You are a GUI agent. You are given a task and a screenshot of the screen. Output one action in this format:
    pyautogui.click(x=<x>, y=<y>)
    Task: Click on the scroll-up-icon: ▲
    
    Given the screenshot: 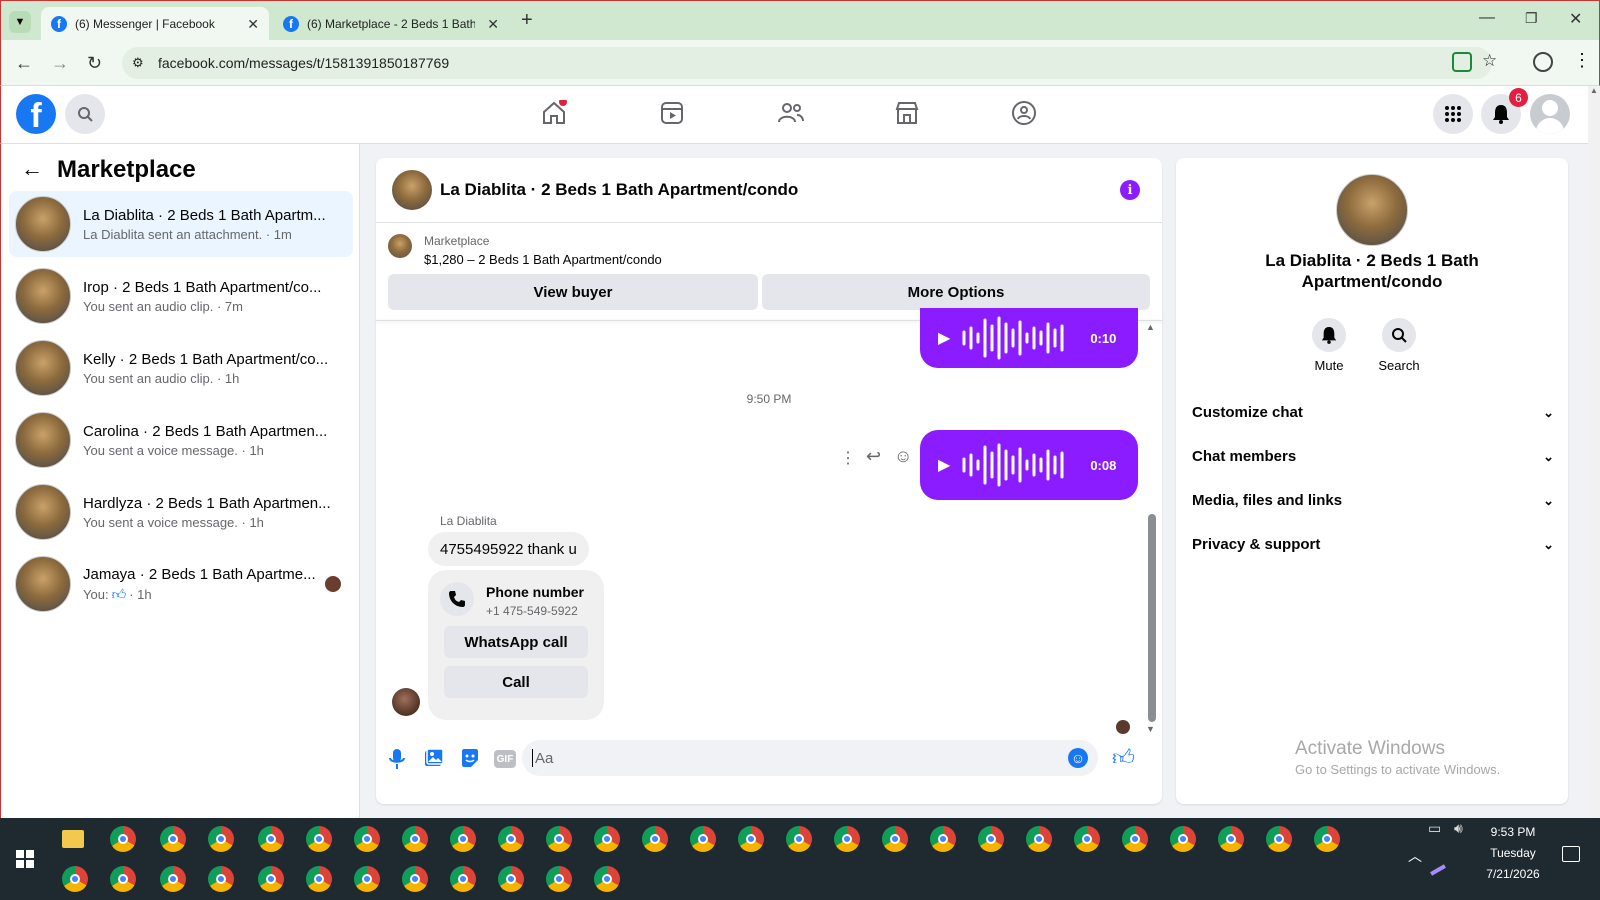 What is the action you would take?
    pyautogui.click(x=1150, y=327)
    